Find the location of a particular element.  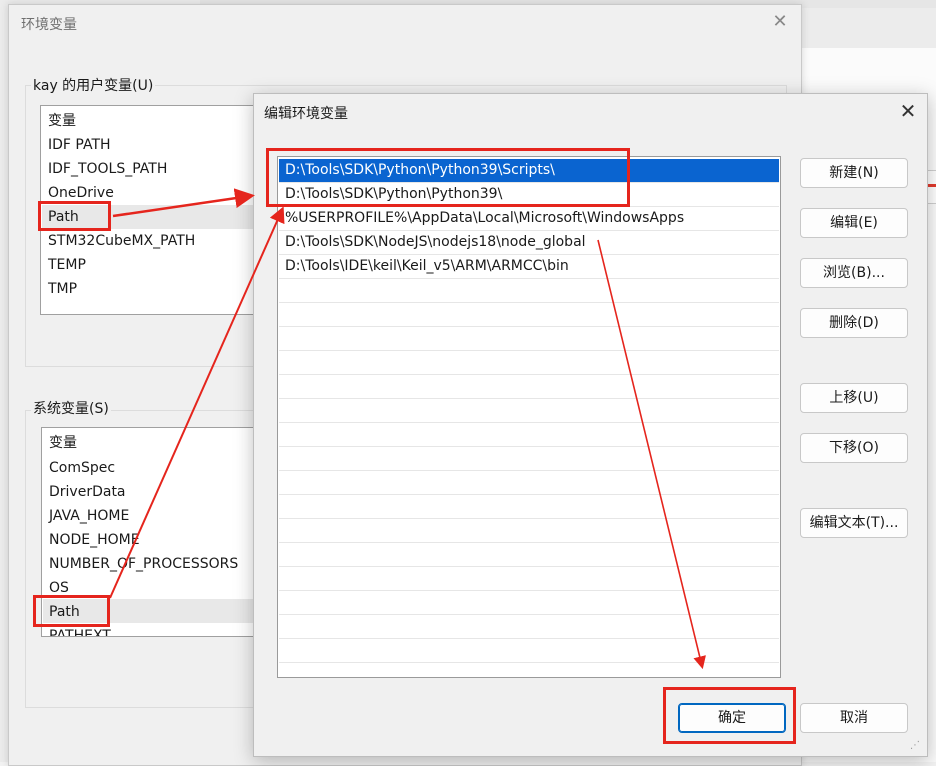

path-text: D:\Tools\IDE\keil\Keil_v5\ARM\ARMCC\bin is located at coordinates (427, 266).